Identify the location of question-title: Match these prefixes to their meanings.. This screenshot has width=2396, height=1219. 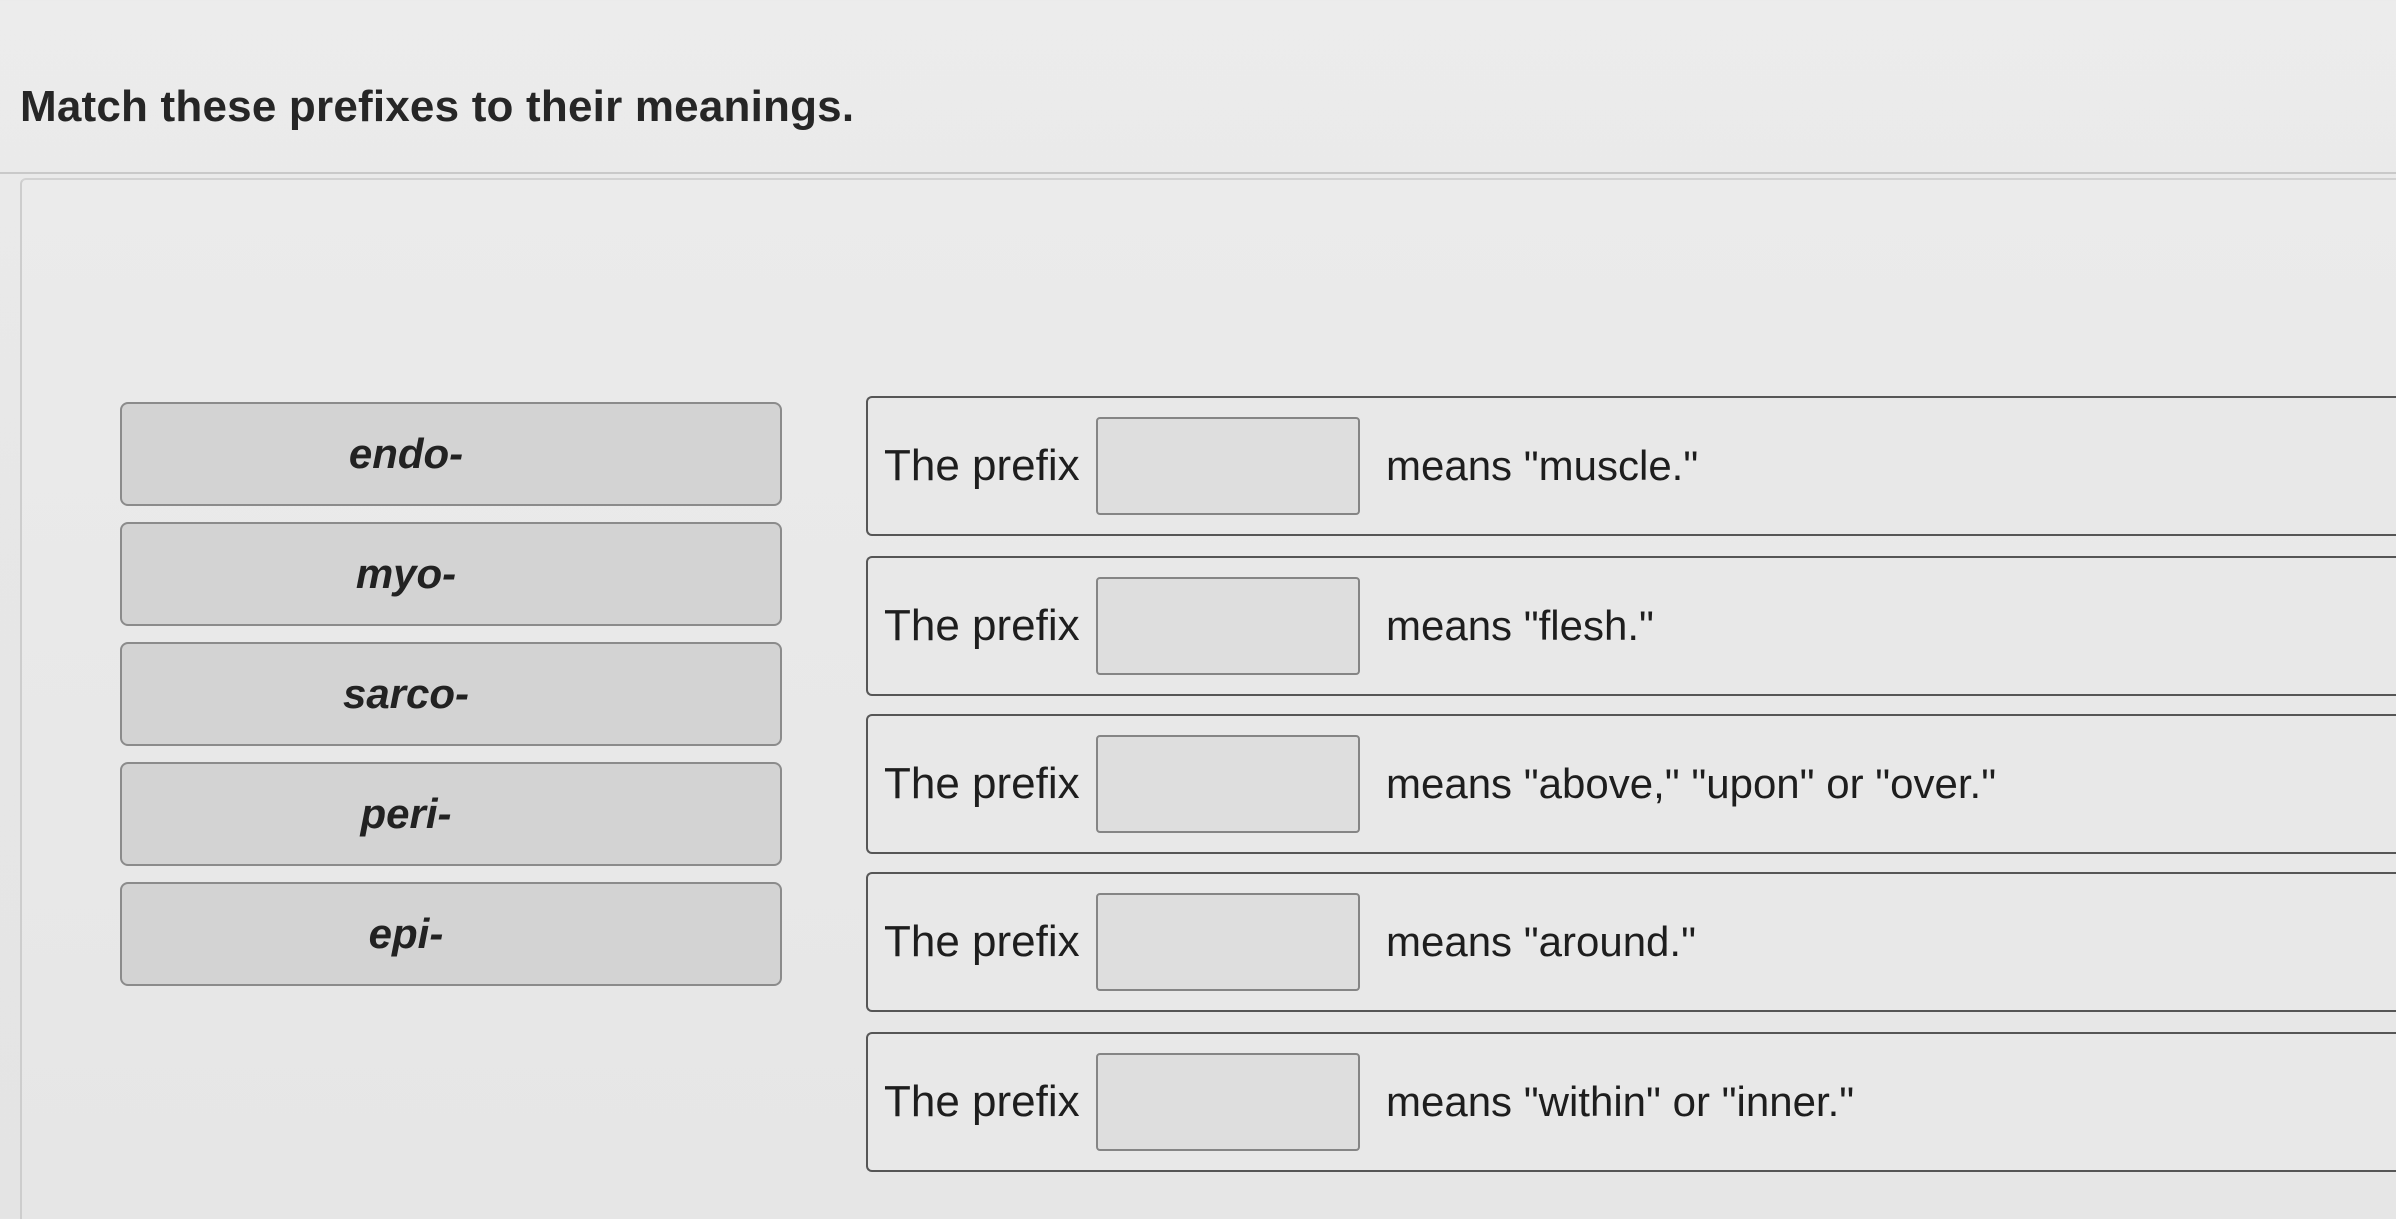
(437, 106).